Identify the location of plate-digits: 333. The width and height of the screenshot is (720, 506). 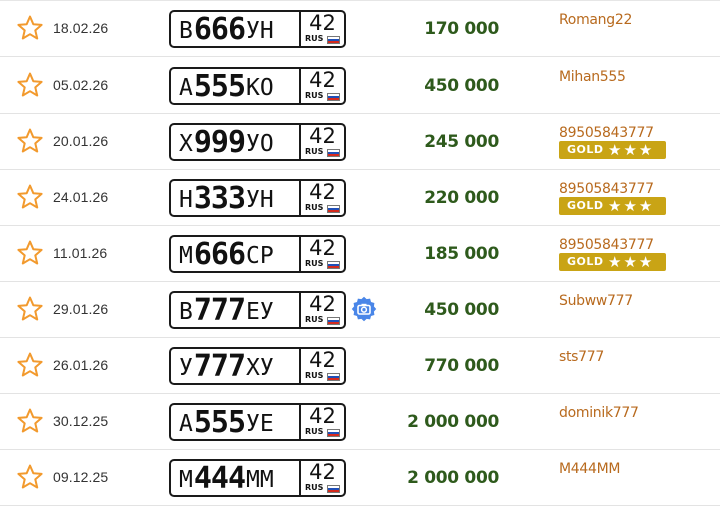
(219, 198).